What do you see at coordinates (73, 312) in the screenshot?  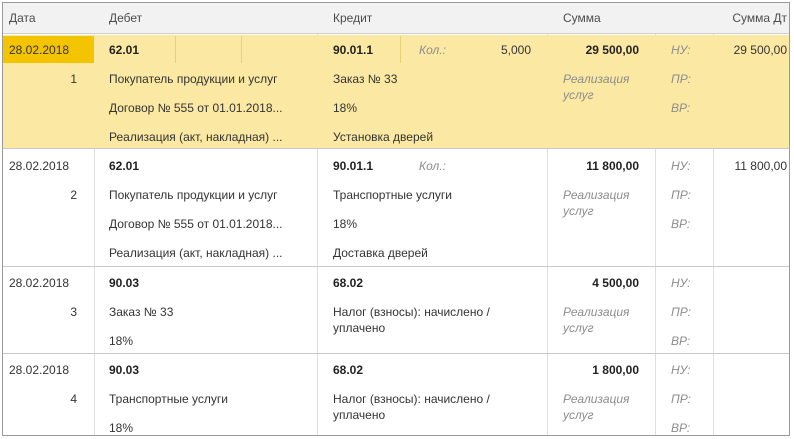 I see `entry-number: 3` at bounding box center [73, 312].